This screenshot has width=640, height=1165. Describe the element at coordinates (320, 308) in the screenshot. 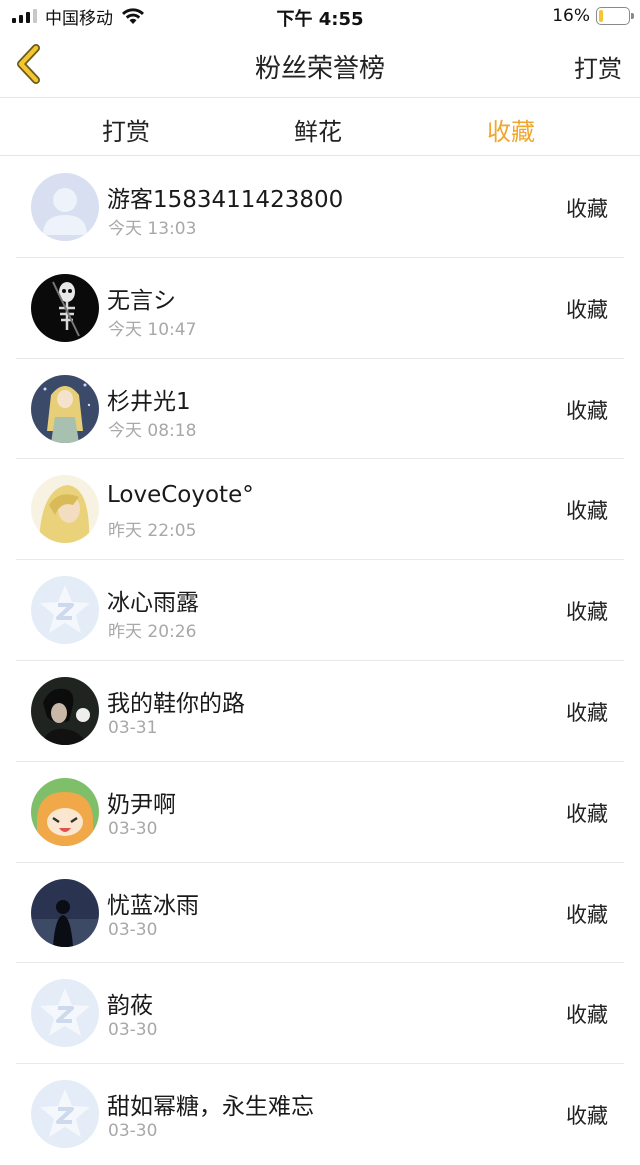

I see `list-item: 无言シ 今天 10:47 收藏` at that location.